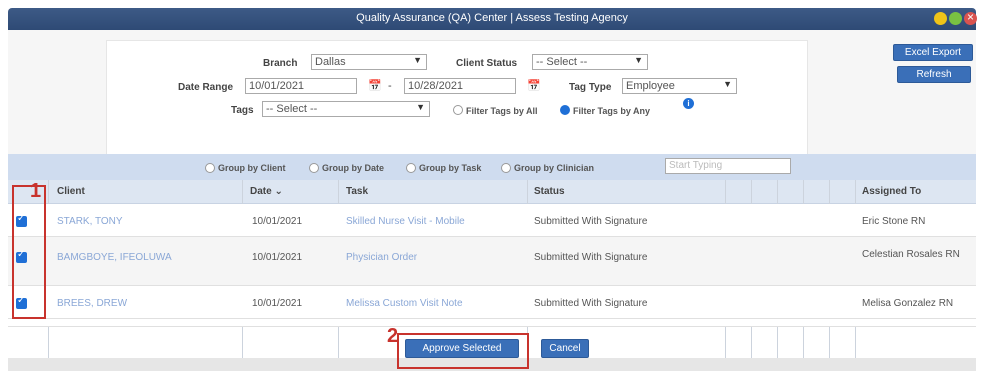 The image size is (982, 371). I want to click on table-row-partial, so click(492, 323).